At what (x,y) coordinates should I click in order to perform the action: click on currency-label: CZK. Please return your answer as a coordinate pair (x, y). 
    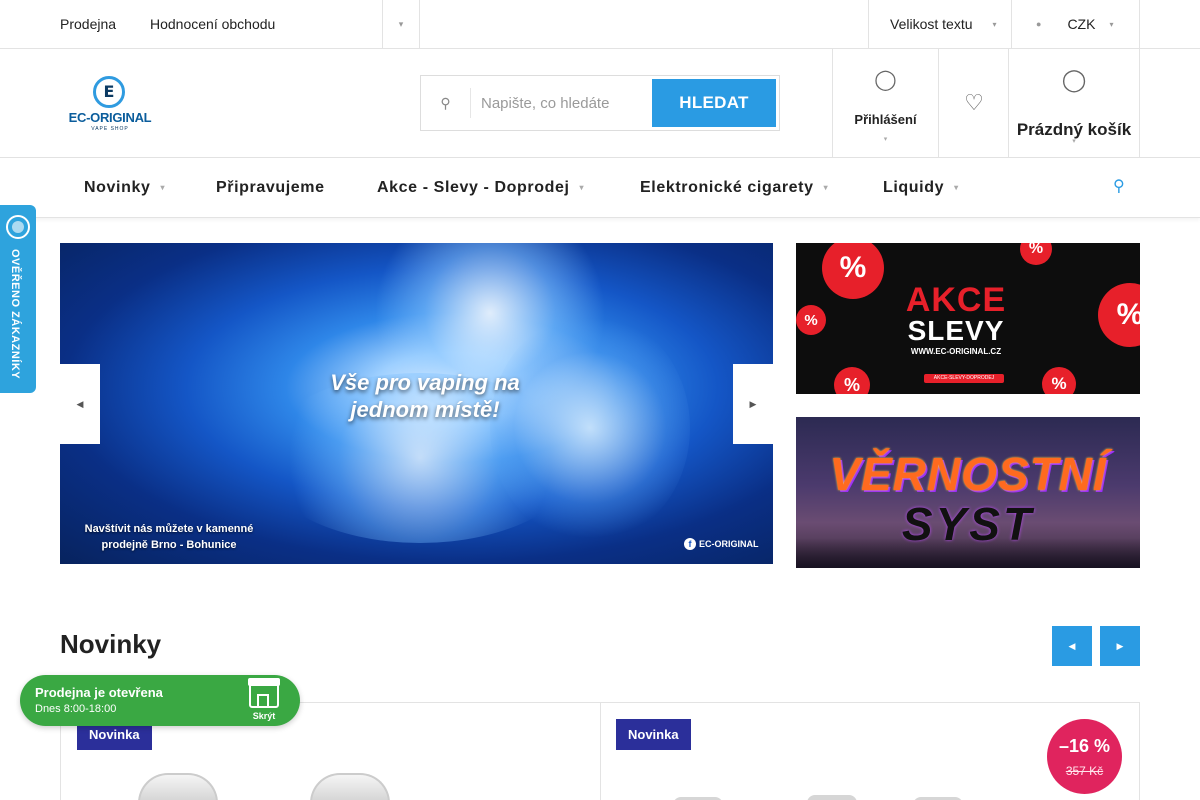
    Looking at the image, I should click on (1081, 24).